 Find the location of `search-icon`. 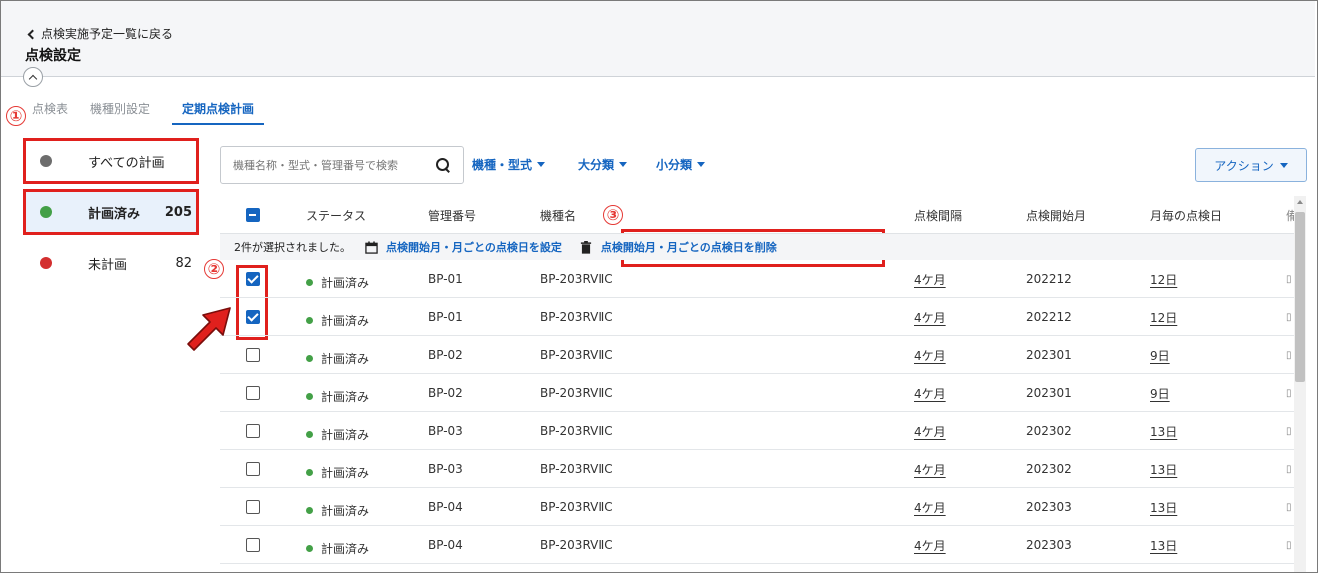

search-icon is located at coordinates (443, 165).